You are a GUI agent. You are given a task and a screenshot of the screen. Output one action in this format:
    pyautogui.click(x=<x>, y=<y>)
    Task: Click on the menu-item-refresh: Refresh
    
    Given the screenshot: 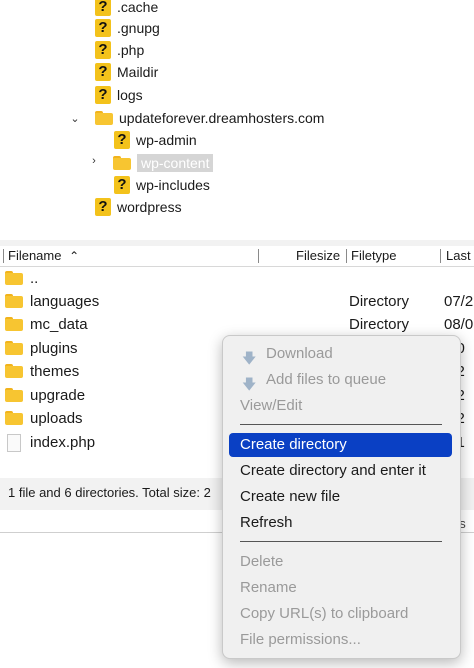 What is the action you would take?
    pyautogui.click(x=340, y=523)
    